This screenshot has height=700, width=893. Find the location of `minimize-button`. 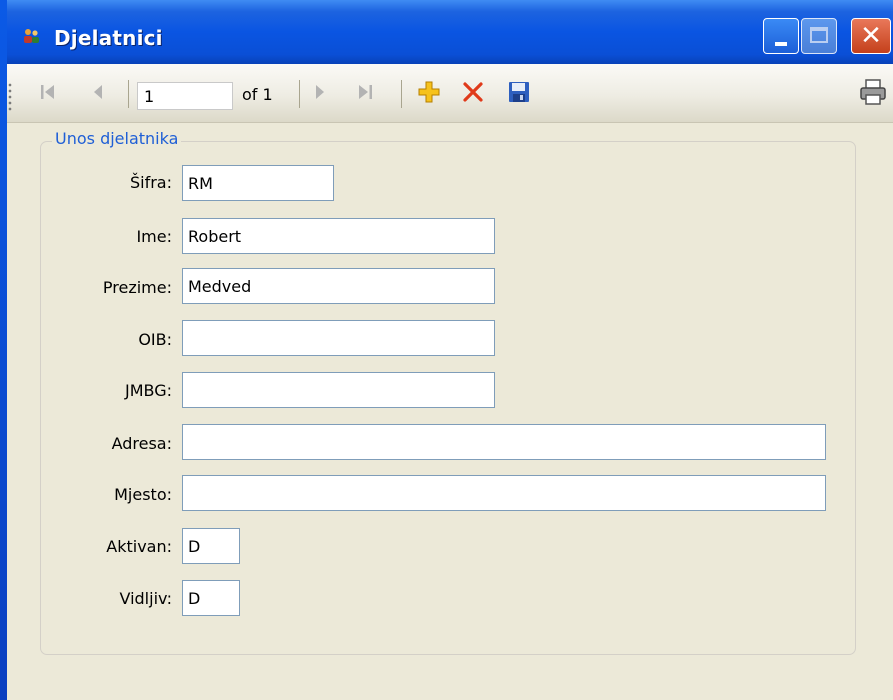

minimize-button is located at coordinates (781, 36).